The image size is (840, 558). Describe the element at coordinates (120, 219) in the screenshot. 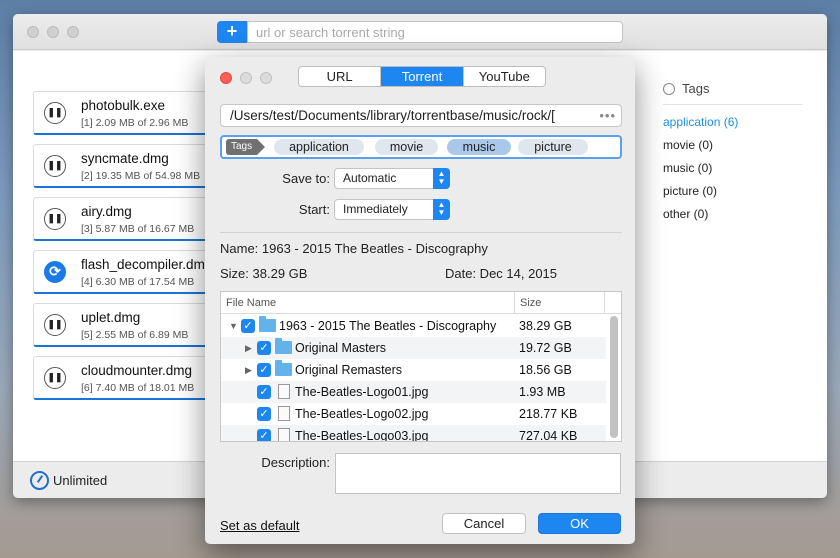

I see `download-item: ❚❚ airy.dmg [3] 5.87 MB of 16.67 MB` at that location.